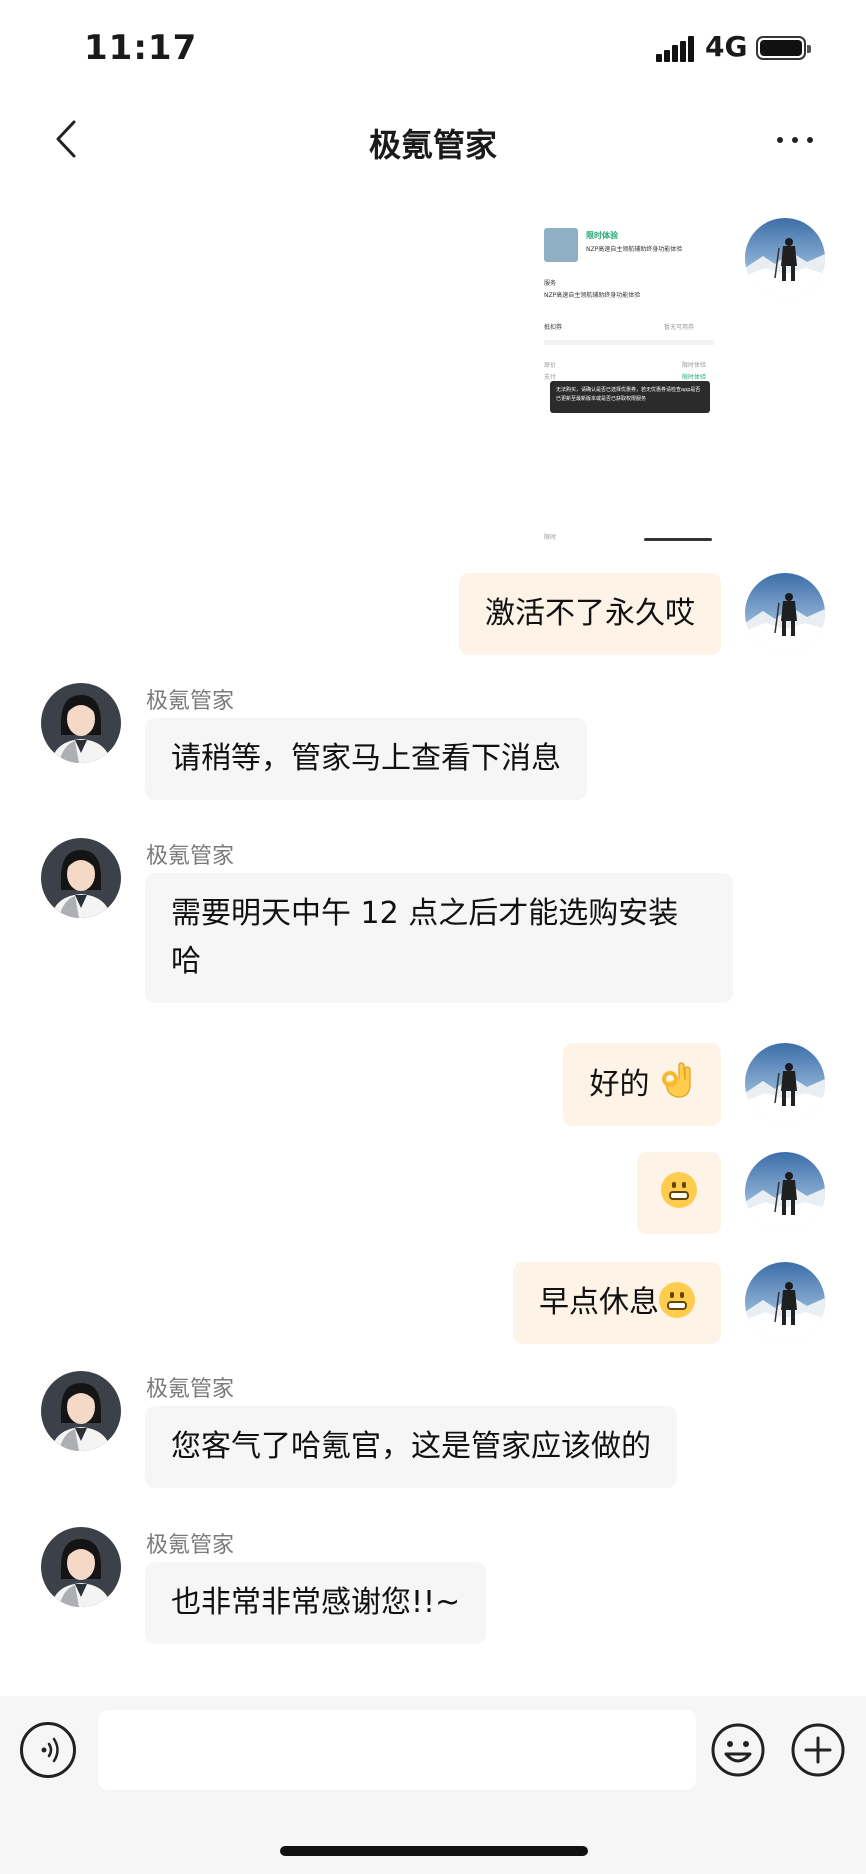 The height and width of the screenshot is (1874, 866). Describe the element at coordinates (726, 46) in the screenshot. I see `network-label: 4G` at that location.